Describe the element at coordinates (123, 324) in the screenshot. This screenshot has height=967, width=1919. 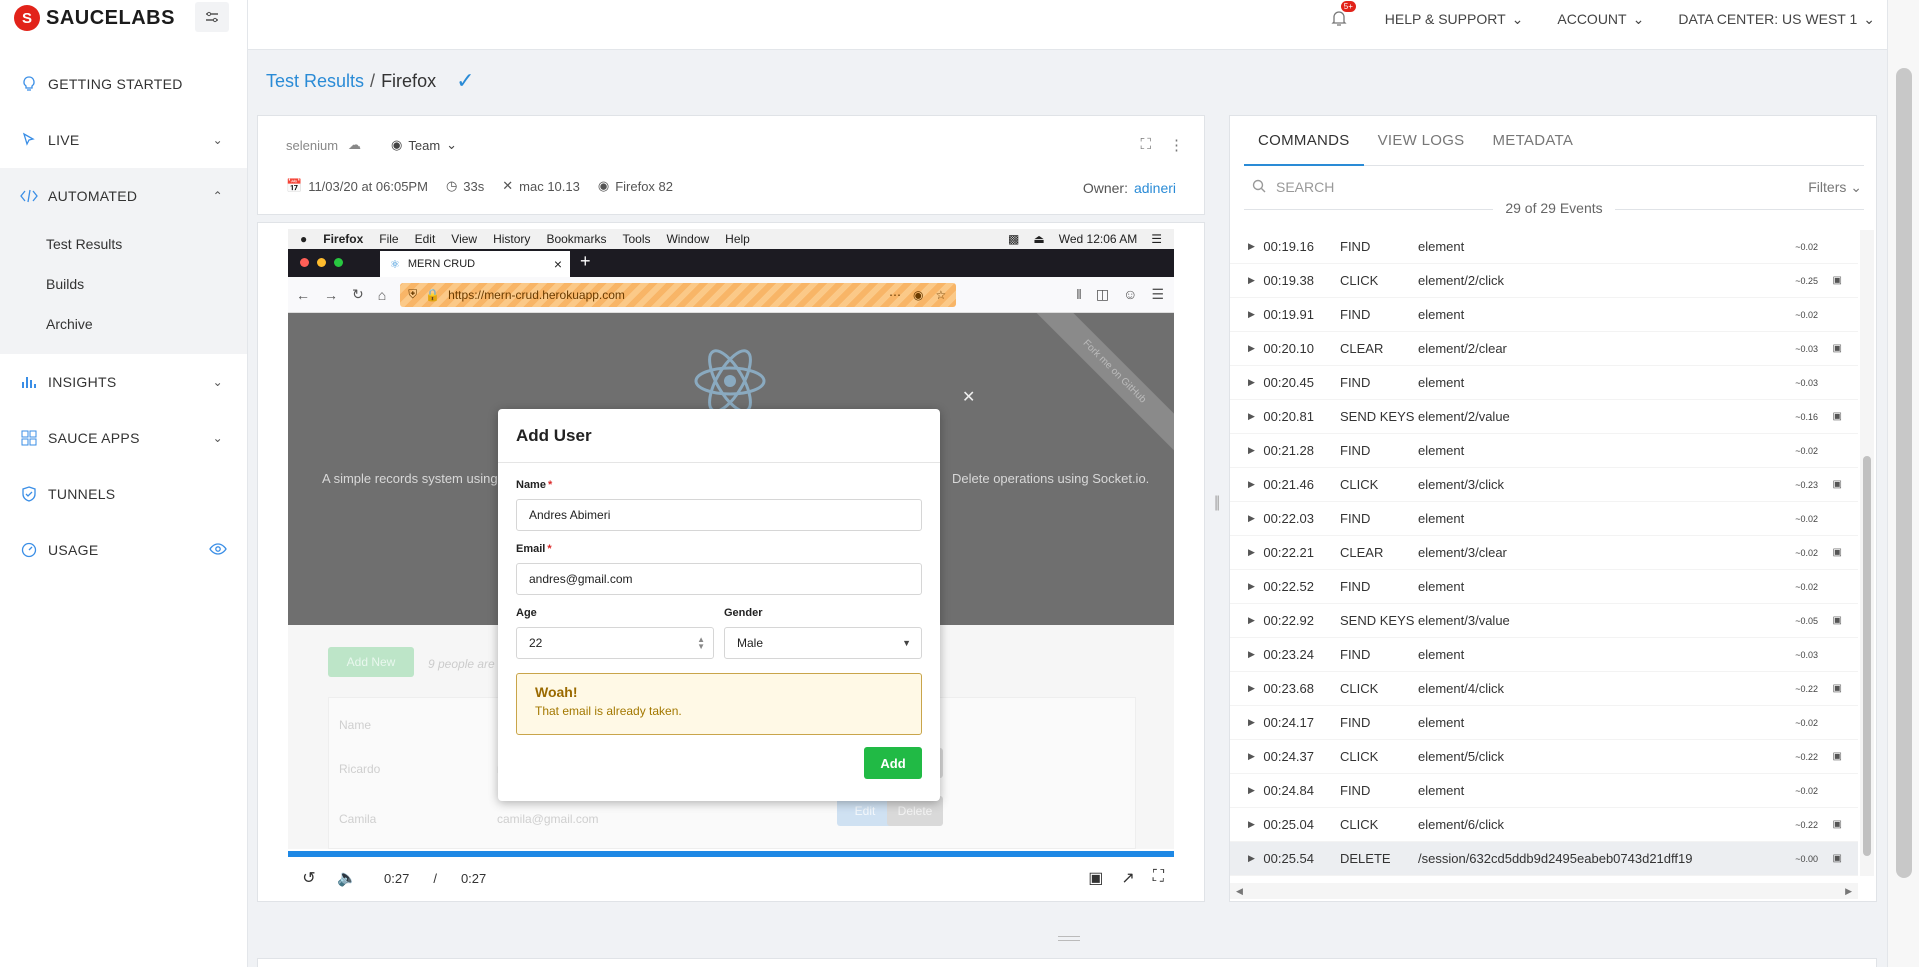
I see `sidebar-item-archive: Archive` at that location.